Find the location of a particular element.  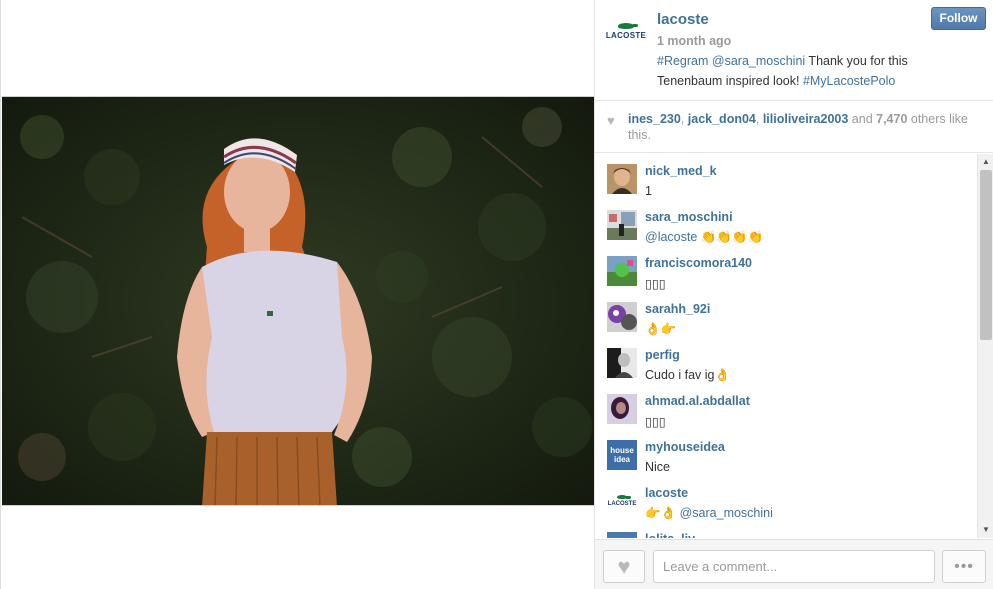

comment-text: @lacoste 👏👏👏👏 is located at coordinates (704, 237).